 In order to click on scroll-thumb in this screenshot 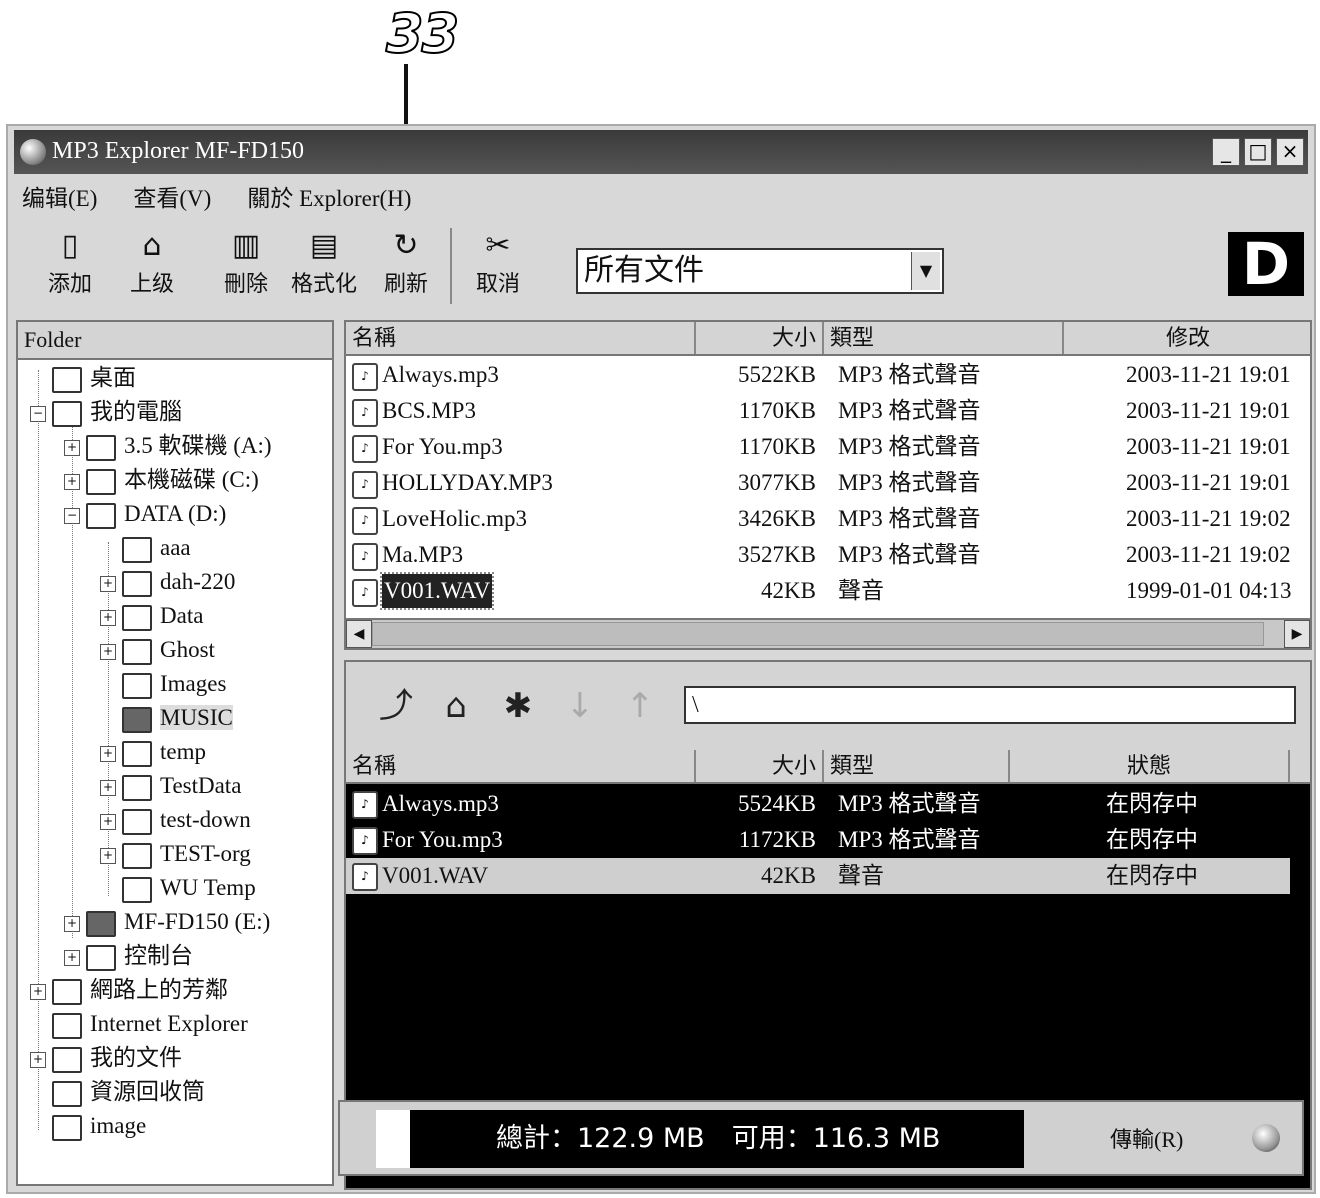, I will do `click(818, 634)`.